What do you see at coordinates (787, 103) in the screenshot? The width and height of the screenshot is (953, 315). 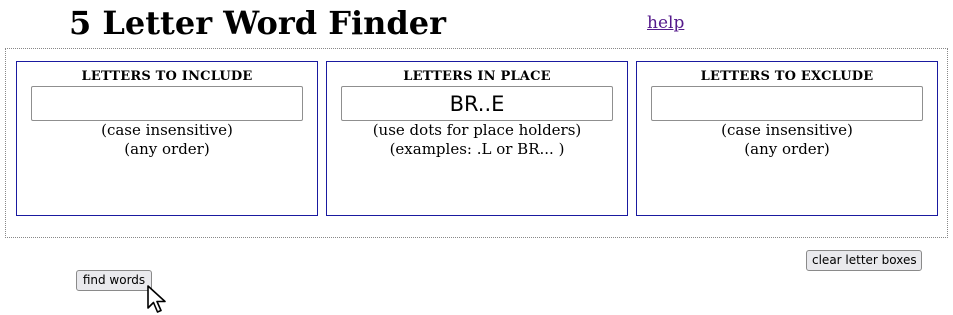 I see `exclude-letters-input` at bounding box center [787, 103].